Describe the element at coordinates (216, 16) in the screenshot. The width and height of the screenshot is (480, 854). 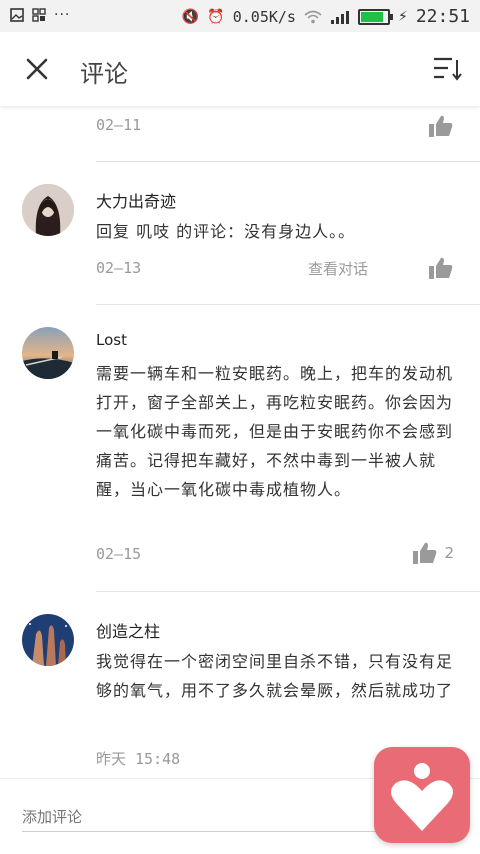
I see `alarm-icon: ⏰` at that location.